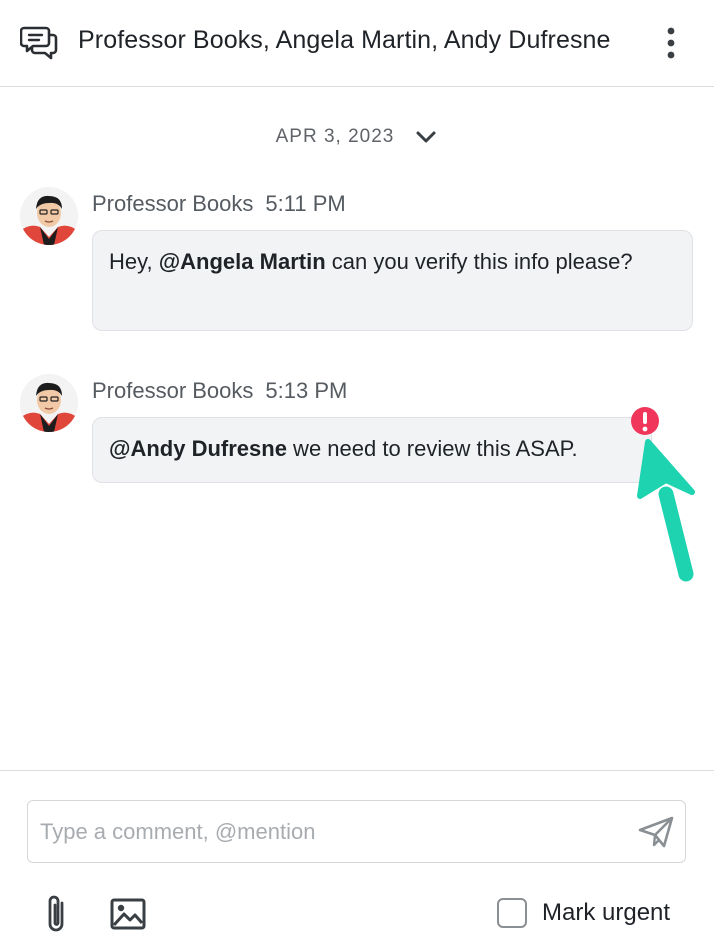  Describe the element at coordinates (198, 448) in the screenshot. I see `mention: @Andy Dufresne` at that location.